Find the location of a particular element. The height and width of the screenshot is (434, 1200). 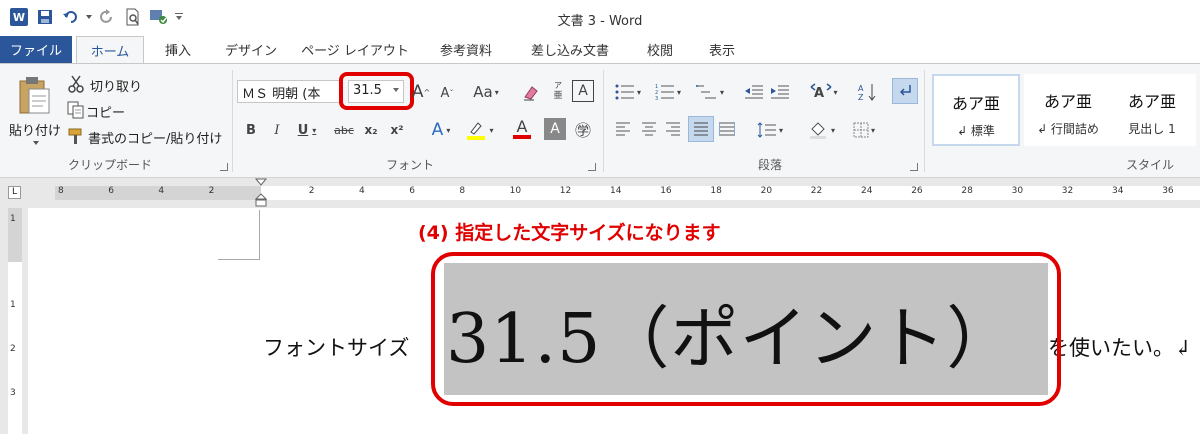

show-paragraph-marks-icon is located at coordinates (905, 91).